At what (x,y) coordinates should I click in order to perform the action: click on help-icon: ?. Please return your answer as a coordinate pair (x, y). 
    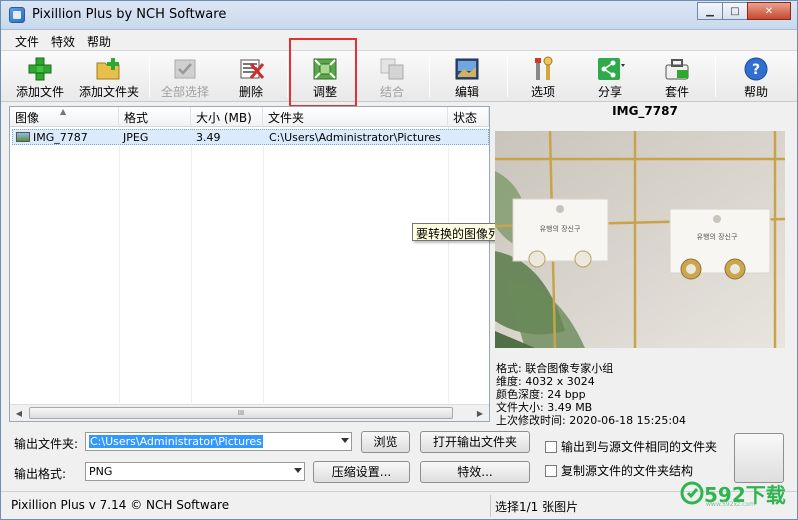
    Looking at the image, I should click on (756, 69).